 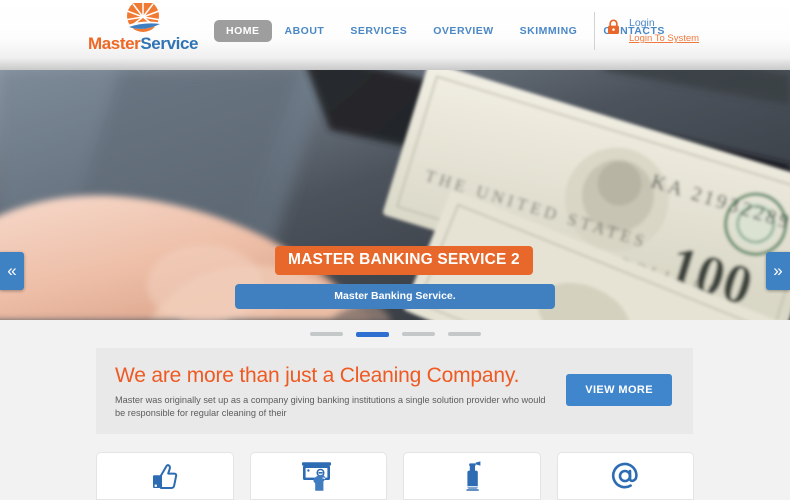 What do you see at coordinates (143, 18) in the screenshot?
I see `sunburst-icon` at bounding box center [143, 18].